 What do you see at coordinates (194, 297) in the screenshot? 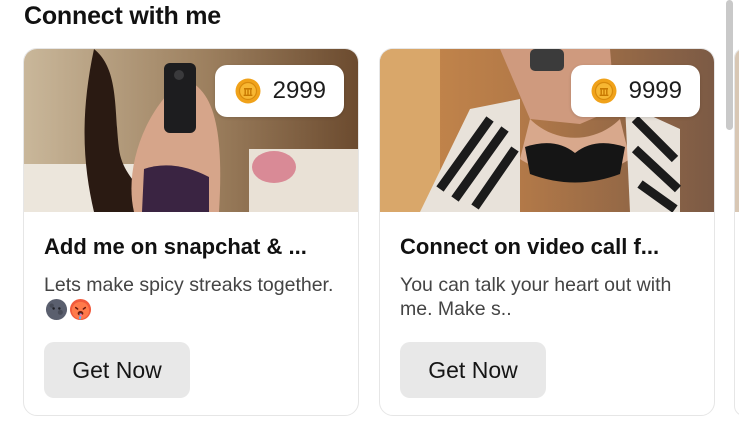
I see `card-description: Lets make spicy streaks together.` at bounding box center [194, 297].